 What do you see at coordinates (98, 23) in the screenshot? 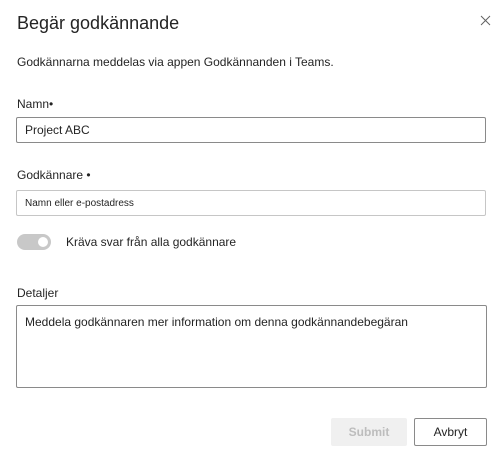
I see `dialog-title: Begär godkännande` at bounding box center [98, 23].